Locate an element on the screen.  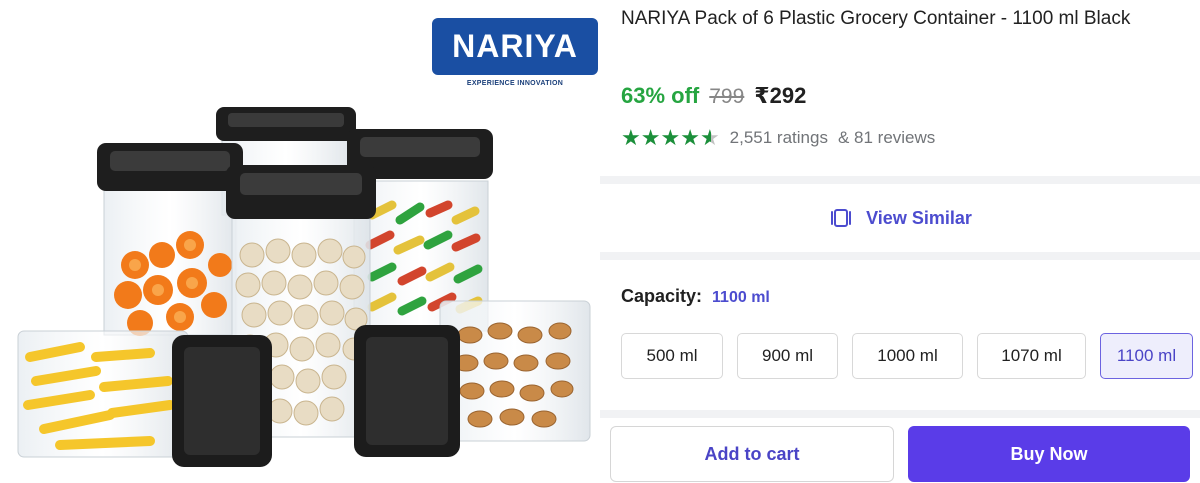
buy-now-button: Buy Now is located at coordinates (1049, 454).